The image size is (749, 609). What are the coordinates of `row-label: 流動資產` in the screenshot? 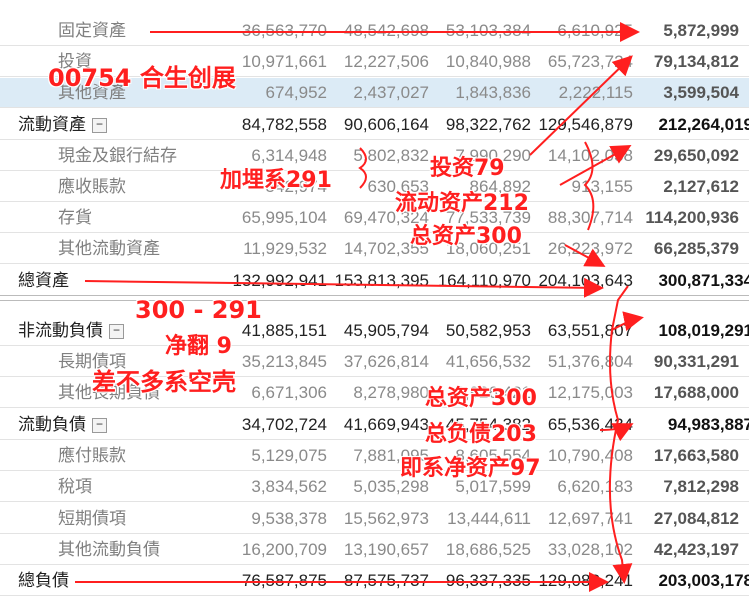 It's located at (52, 124).